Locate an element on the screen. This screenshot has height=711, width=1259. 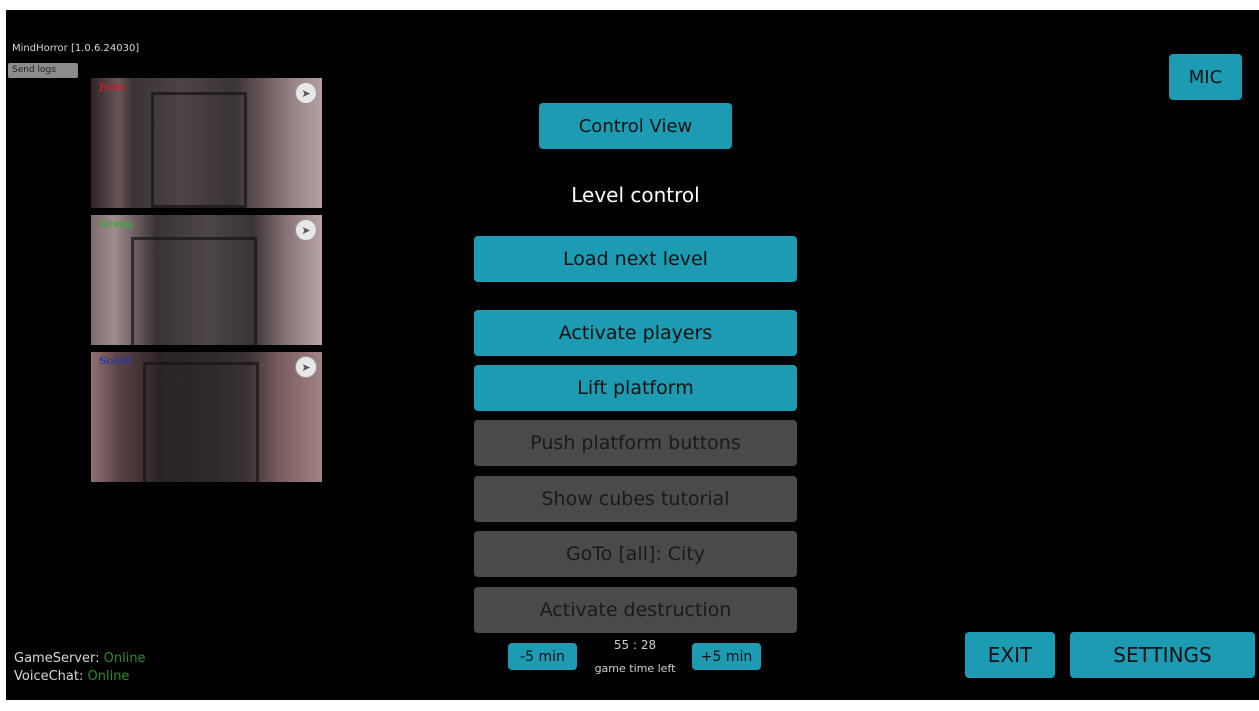
increase-time-button: +5 min is located at coordinates (726, 656).